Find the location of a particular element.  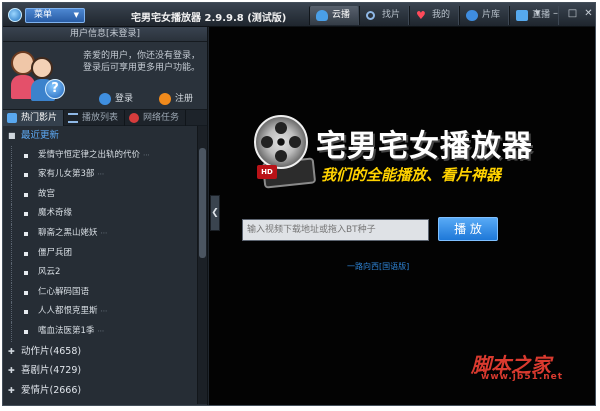

tree-item: 家有儿女第3部 ⋯ is located at coordinates (109, 175).